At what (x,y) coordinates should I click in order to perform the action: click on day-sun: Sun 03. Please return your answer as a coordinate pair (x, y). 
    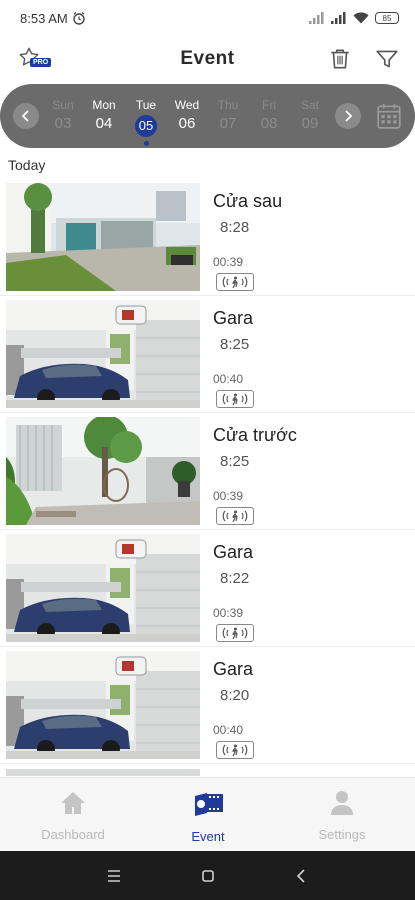
    Looking at the image, I should click on (63, 115).